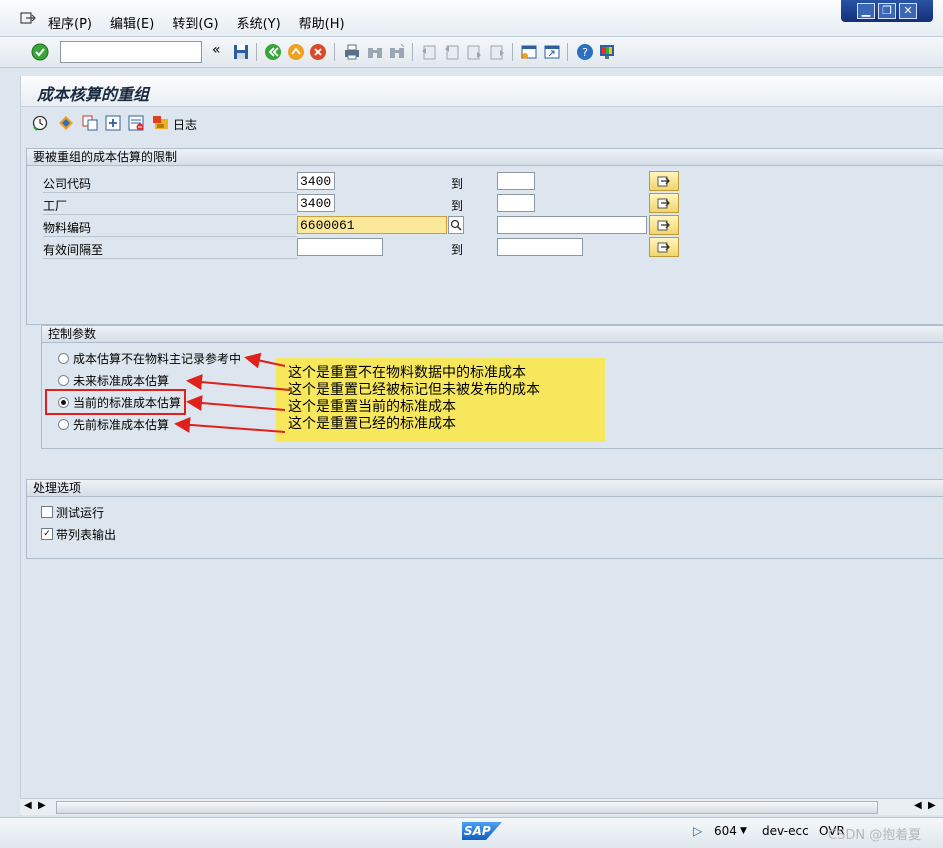 The width and height of the screenshot is (943, 848). Describe the element at coordinates (375, 52) in the screenshot. I see `find-icon` at that location.